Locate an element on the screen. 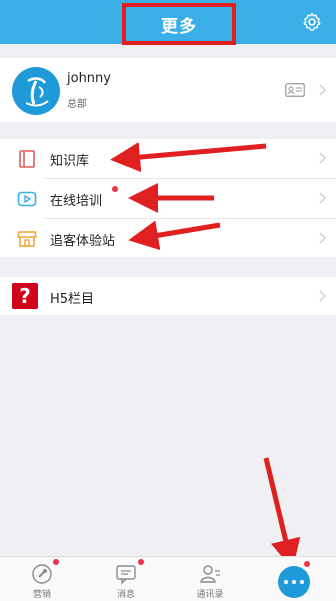 This screenshot has width=336, height=601. video-icon is located at coordinates (27, 199).